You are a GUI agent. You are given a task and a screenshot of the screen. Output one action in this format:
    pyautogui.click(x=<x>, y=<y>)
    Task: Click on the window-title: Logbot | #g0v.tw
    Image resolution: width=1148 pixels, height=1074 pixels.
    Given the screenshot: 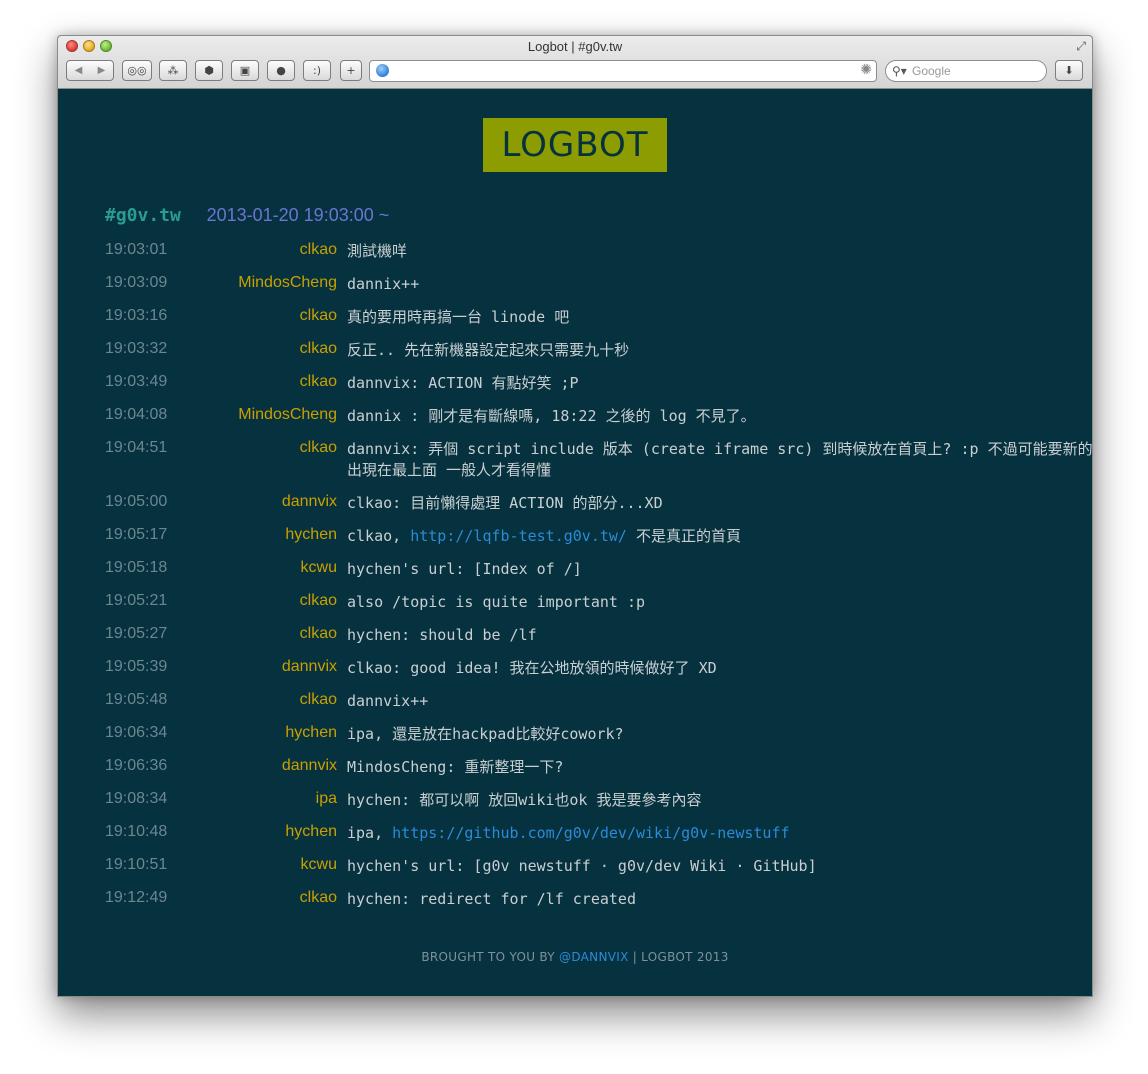 What is the action you would take?
    pyautogui.click(x=575, y=46)
    